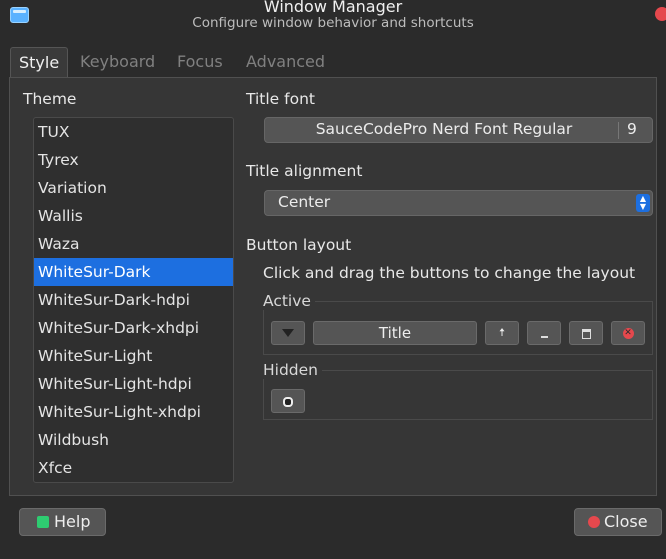  What do you see at coordinates (133, 412) in the screenshot?
I see `list-item: WhiteSur-Light-xhdpi` at bounding box center [133, 412].